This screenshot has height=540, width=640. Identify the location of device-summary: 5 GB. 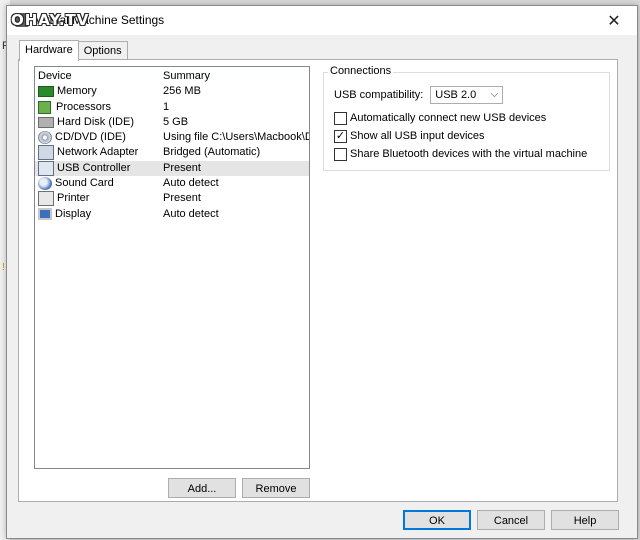
(176, 121).